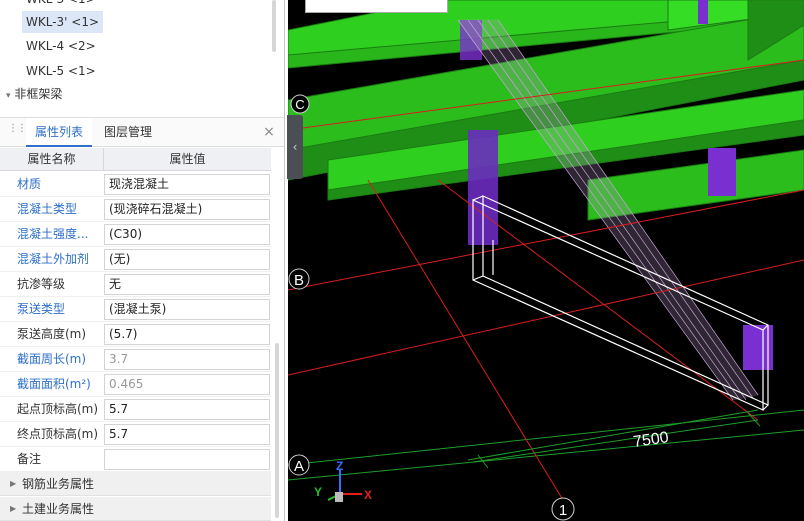  I want to click on panel-tab-bar: ⋮⋮ 属性列表 图层管理 ×, so click(142, 132).